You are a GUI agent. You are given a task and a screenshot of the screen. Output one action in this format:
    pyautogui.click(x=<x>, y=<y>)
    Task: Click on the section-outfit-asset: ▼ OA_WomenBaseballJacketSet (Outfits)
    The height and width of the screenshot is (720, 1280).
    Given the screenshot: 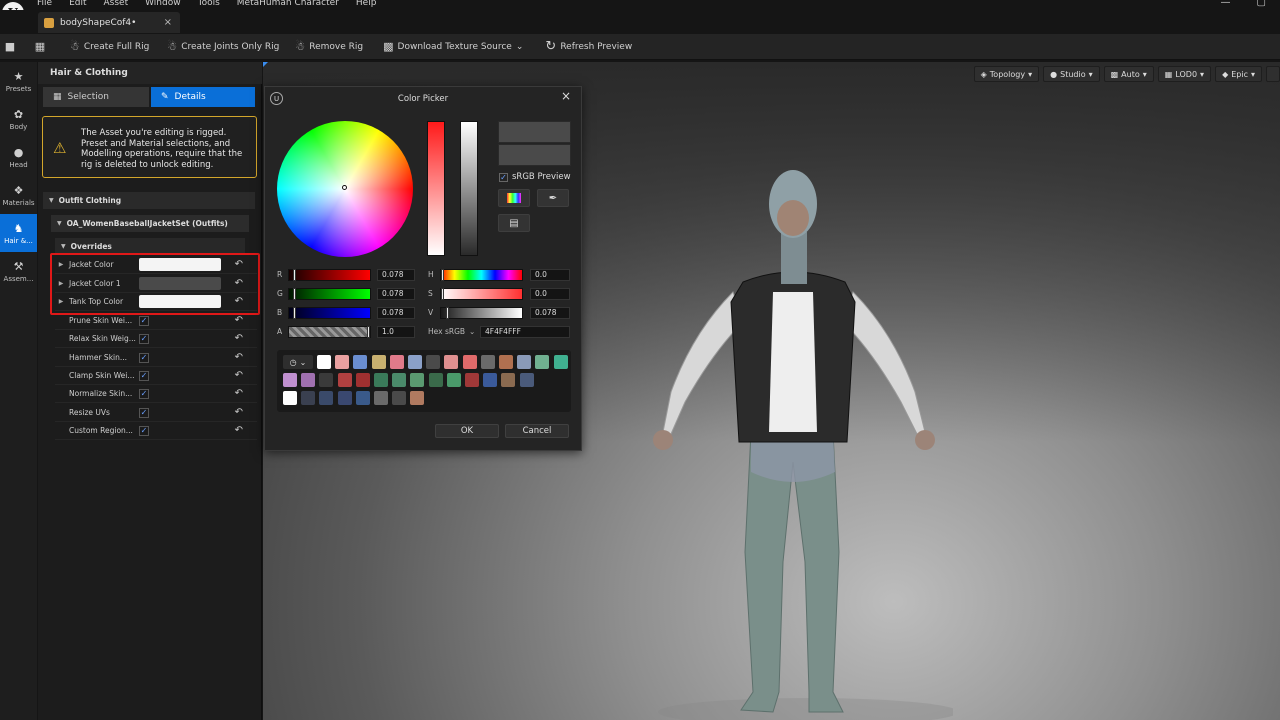 What is the action you would take?
    pyautogui.click(x=150, y=223)
    